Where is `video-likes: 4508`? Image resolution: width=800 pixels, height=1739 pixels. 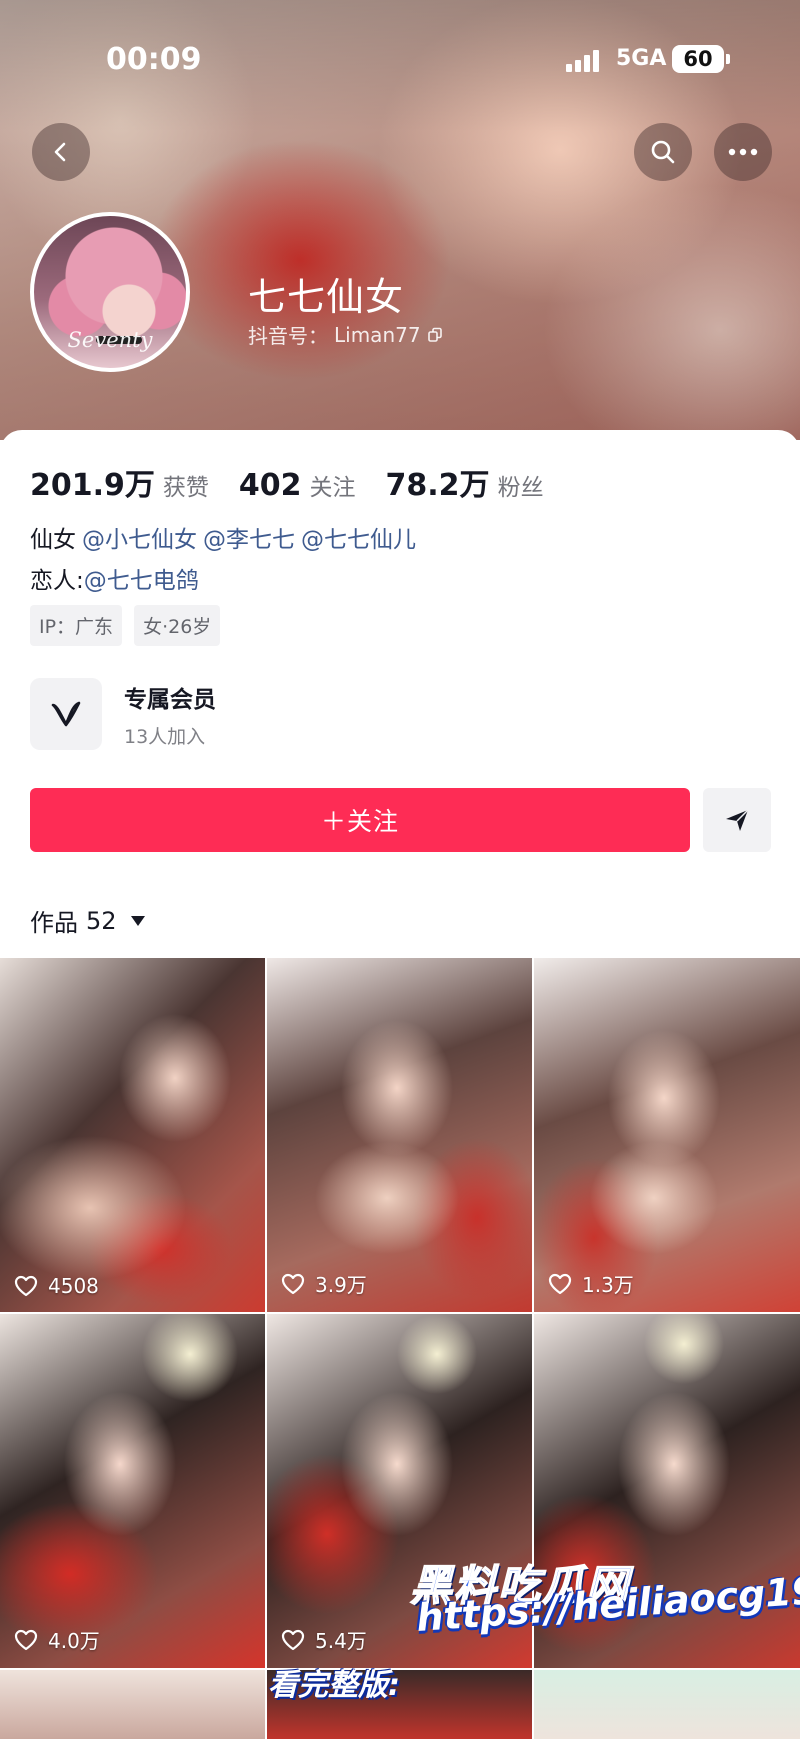 video-likes: 4508 is located at coordinates (56, 1286).